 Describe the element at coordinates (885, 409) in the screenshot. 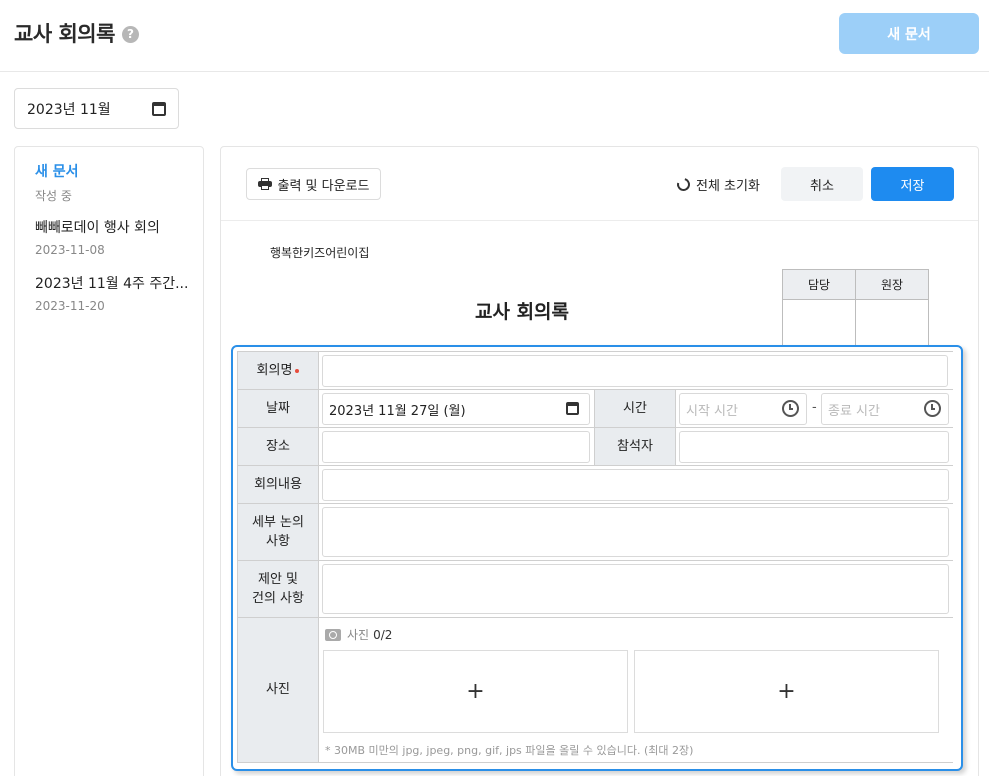

I see `end-time-input: 종료 시간` at that location.